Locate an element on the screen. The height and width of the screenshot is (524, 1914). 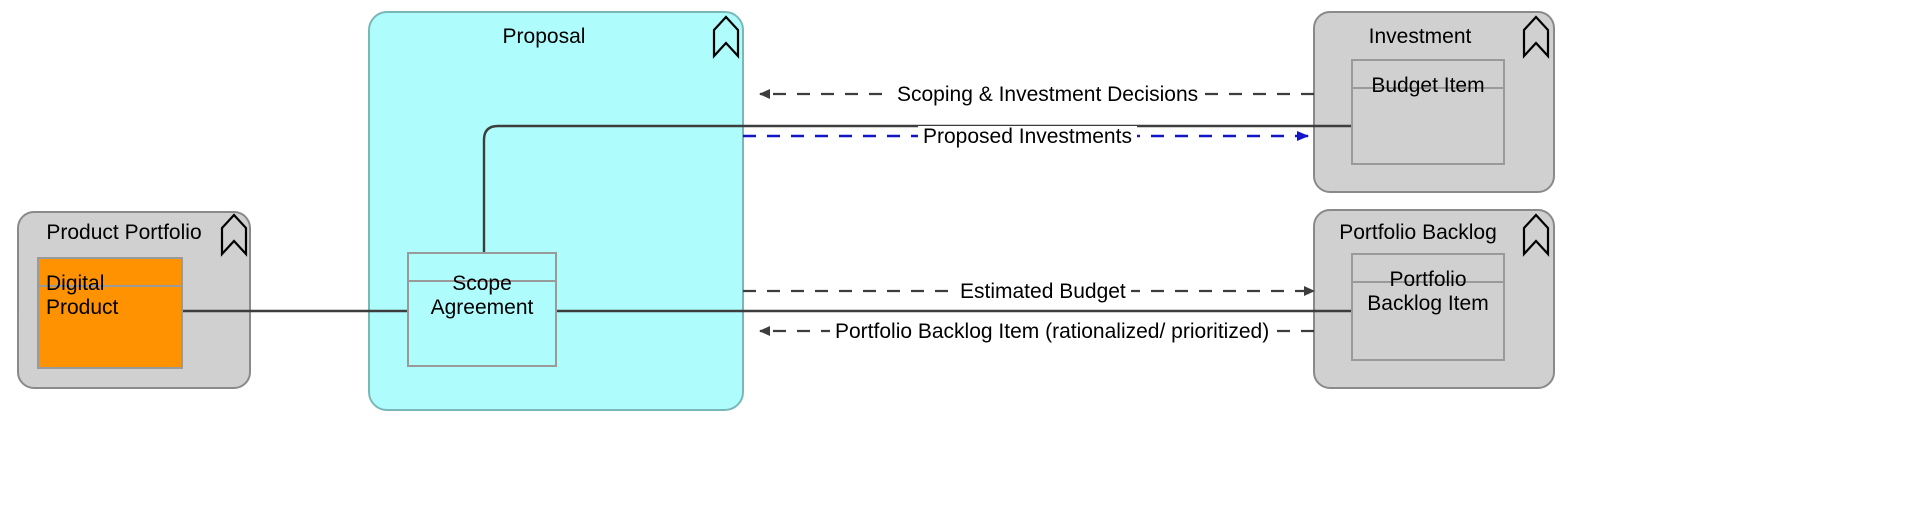
node-label-scope-agreement: Scope Agreement is located at coordinates (482, 296).